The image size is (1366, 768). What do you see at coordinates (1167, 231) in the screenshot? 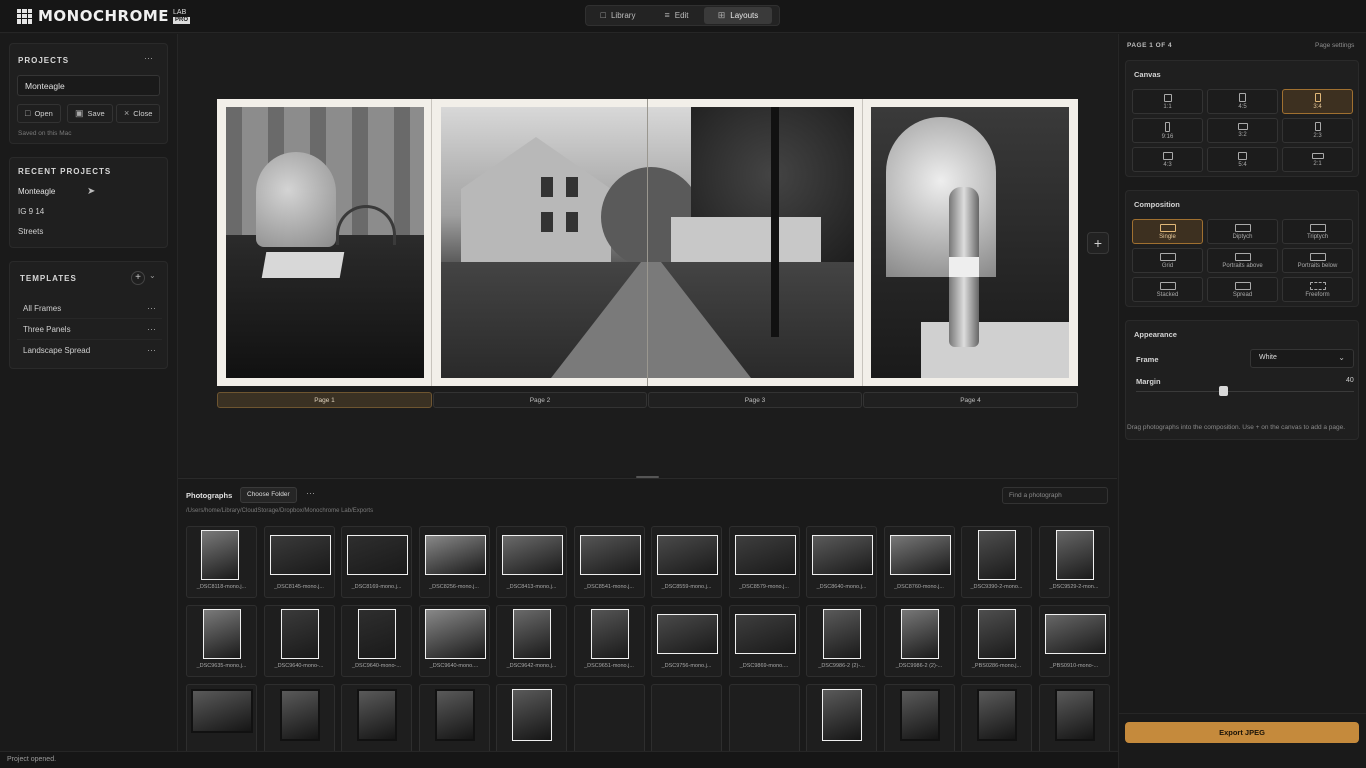
I see `composition-option: Single` at bounding box center [1167, 231].